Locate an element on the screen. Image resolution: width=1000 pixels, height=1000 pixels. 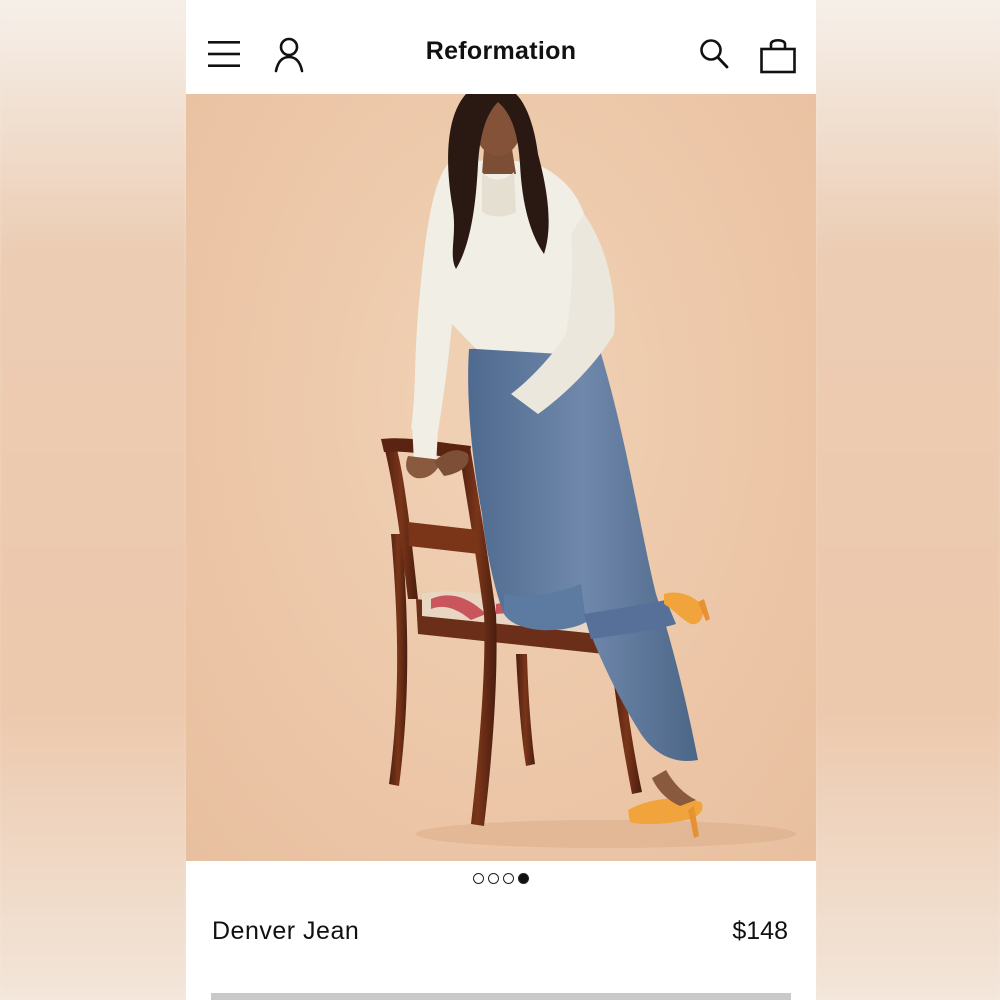
shopping-bag-icon is located at coordinates (778, 55).